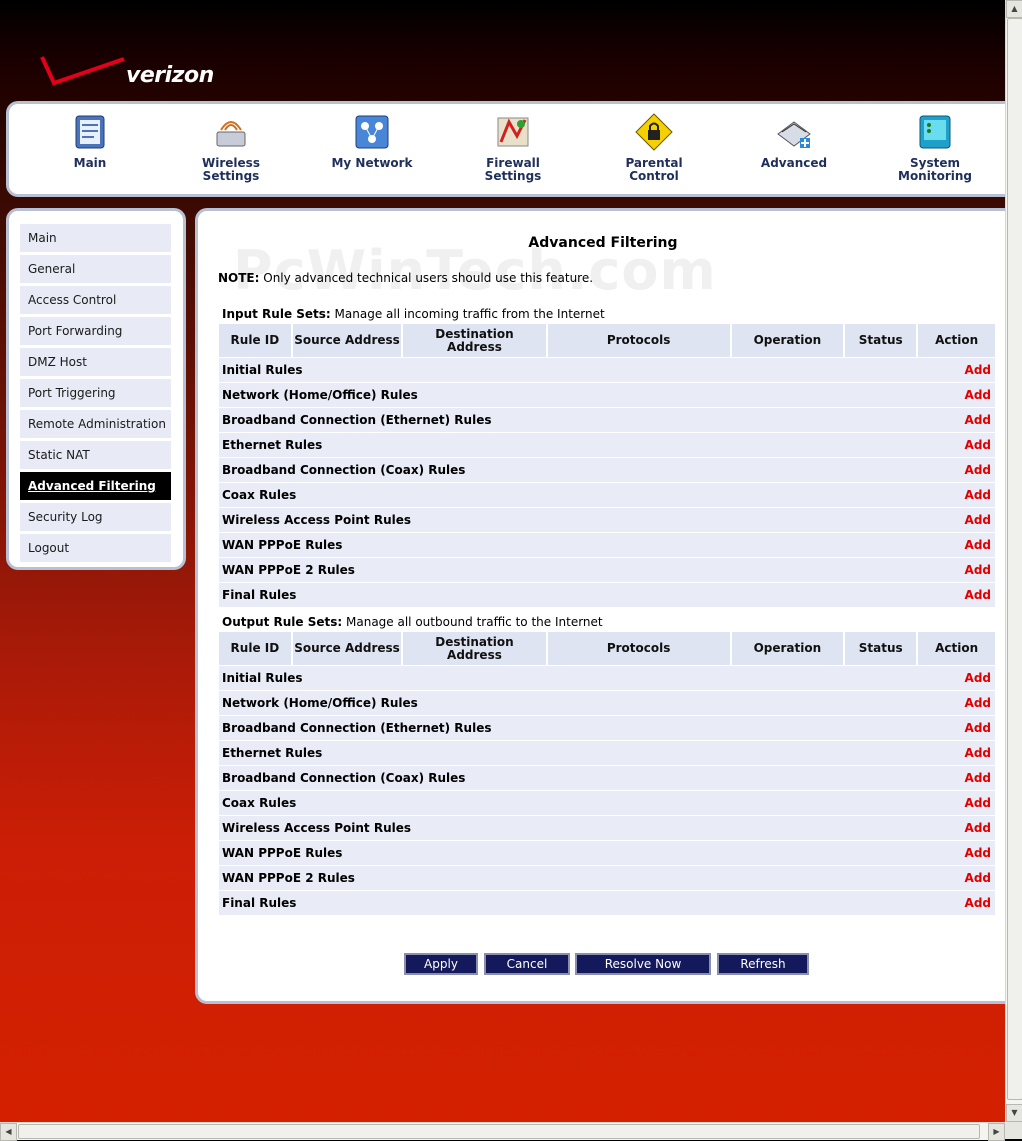 The height and width of the screenshot is (1141, 1022). Describe the element at coordinates (95, 547) in the screenshot. I see `menu-item-logout: Logout` at that location.